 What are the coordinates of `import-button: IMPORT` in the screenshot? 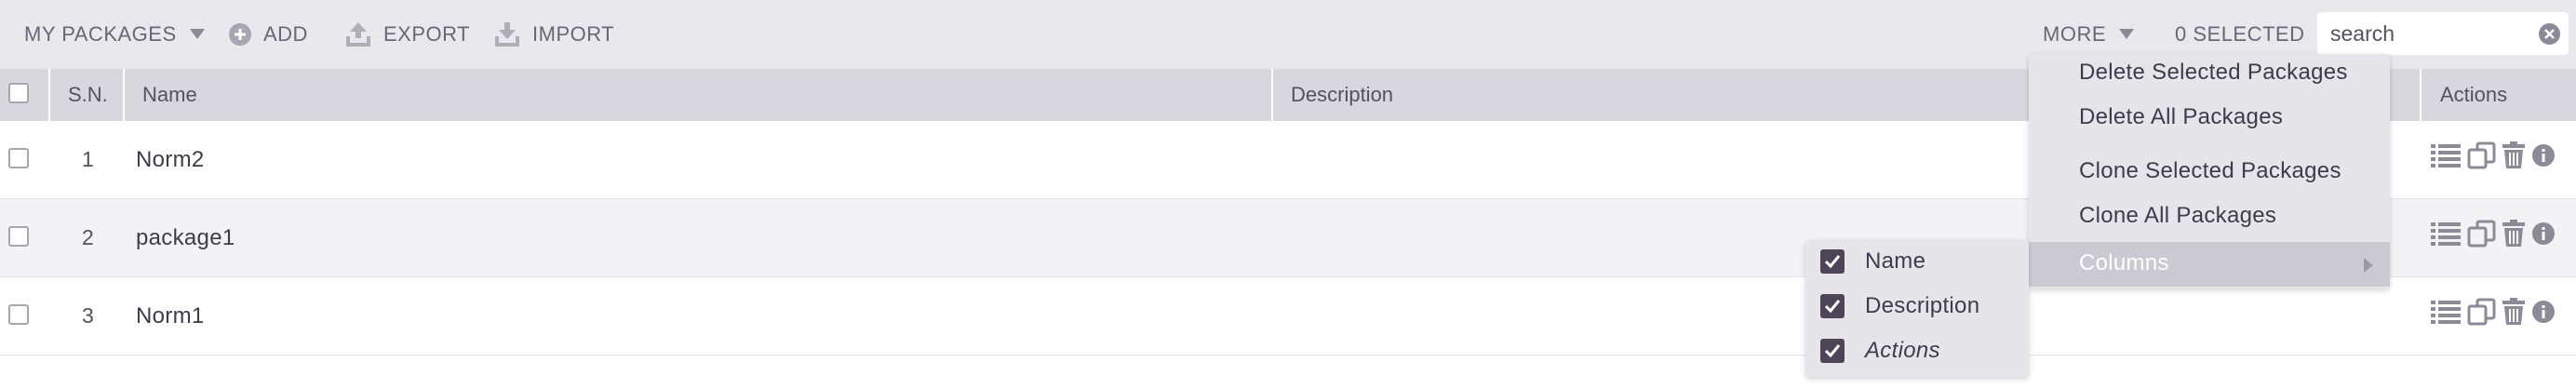 It's located at (553, 34).